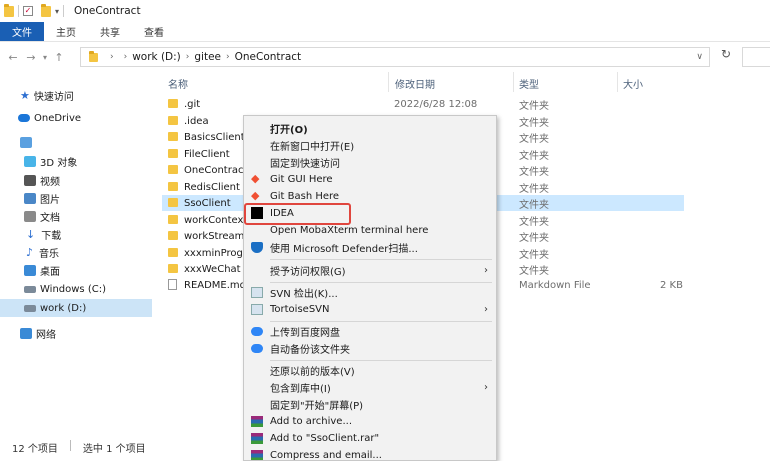 The width and height of the screenshot is (770, 461). I want to click on menu-item-open: 打开(O), so click(370, 128).